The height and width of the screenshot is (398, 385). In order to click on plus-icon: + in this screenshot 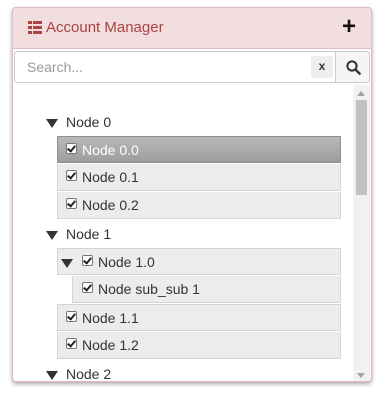, I will do `click(349, 26)`.